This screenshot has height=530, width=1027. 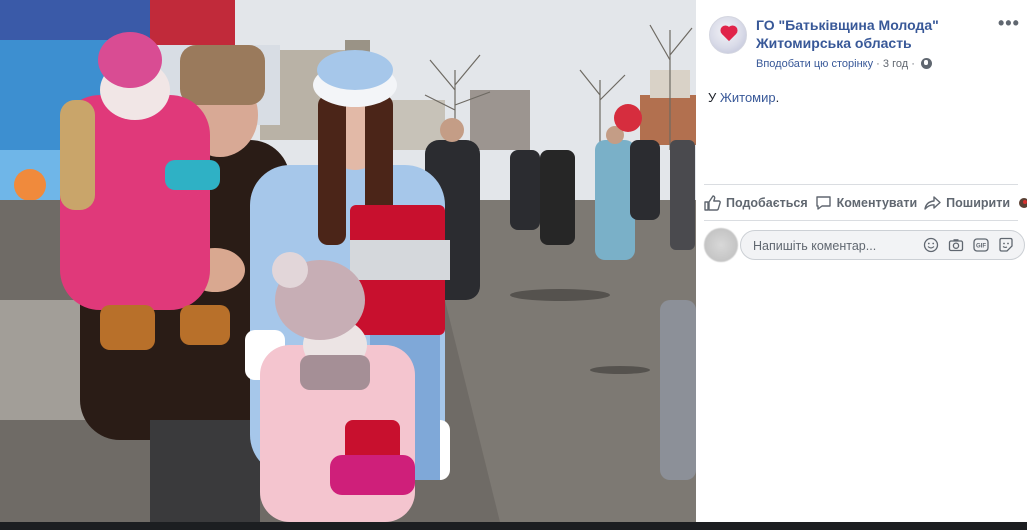 I want to click on smiley-icon, so click(x=931, y=247).